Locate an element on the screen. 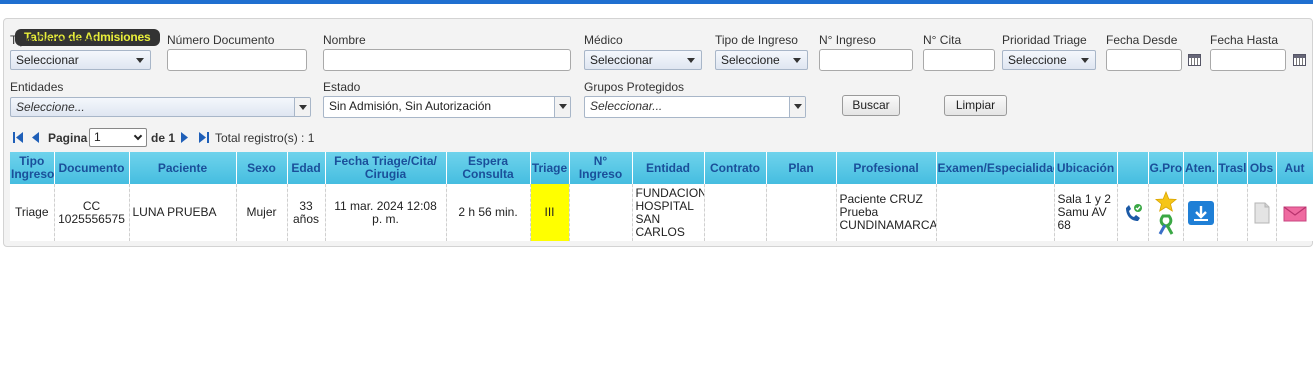  cell-aut is located at coordinates (1294, 212).